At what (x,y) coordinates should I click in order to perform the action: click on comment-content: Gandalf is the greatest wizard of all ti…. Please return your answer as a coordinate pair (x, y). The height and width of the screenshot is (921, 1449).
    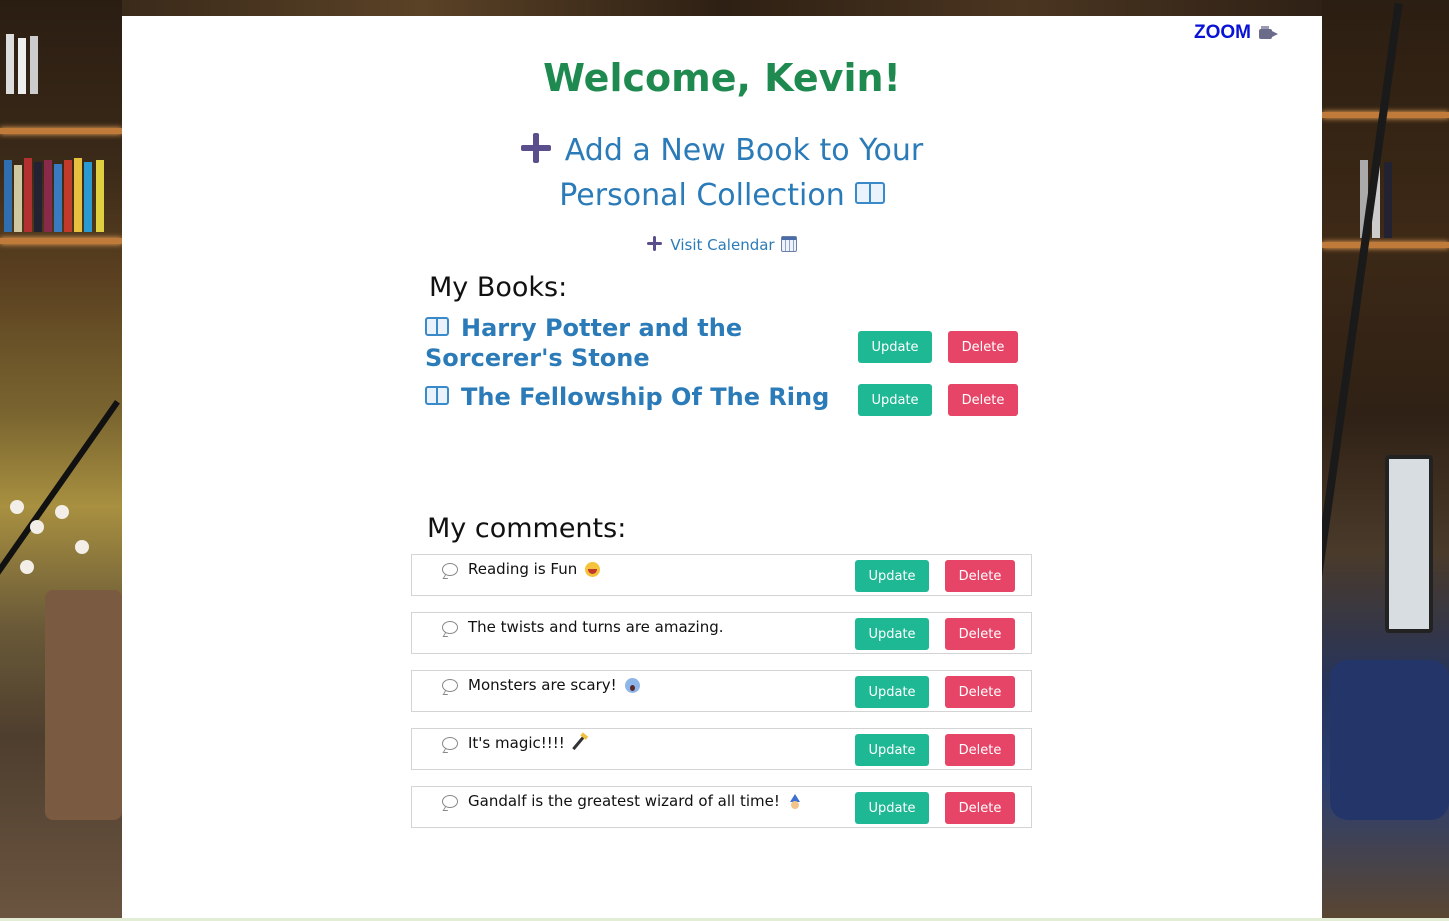
    Looking at the image, I should click on (622, 801).